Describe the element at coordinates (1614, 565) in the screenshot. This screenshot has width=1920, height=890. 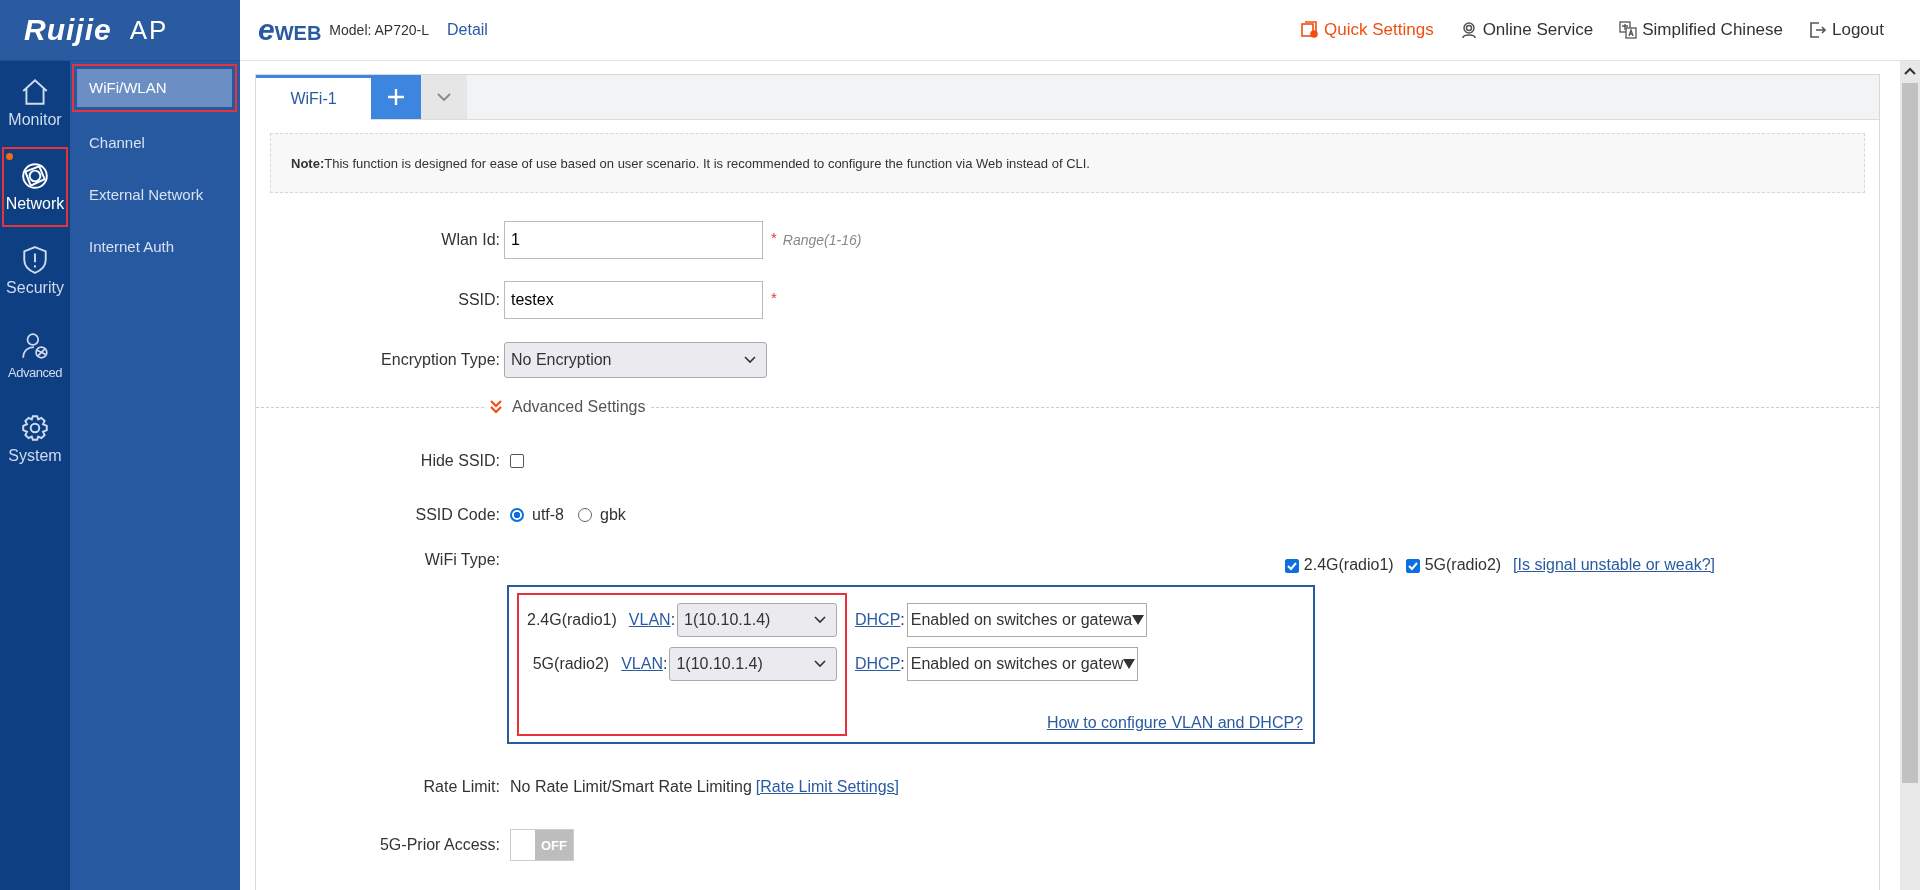
I see `signal-help-link: [Is signal unstable or weak?]` at that location.